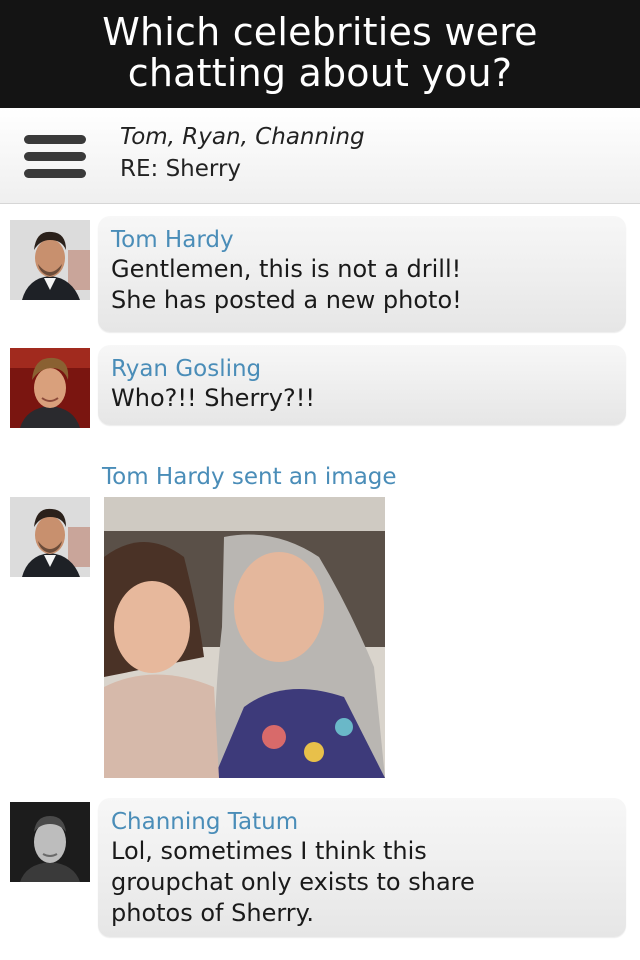 The image size is (640, 960). Describe the element at coordinates (213, 913) in the screenshot. I see `message-text-line: photos of Sherry.` at that location.